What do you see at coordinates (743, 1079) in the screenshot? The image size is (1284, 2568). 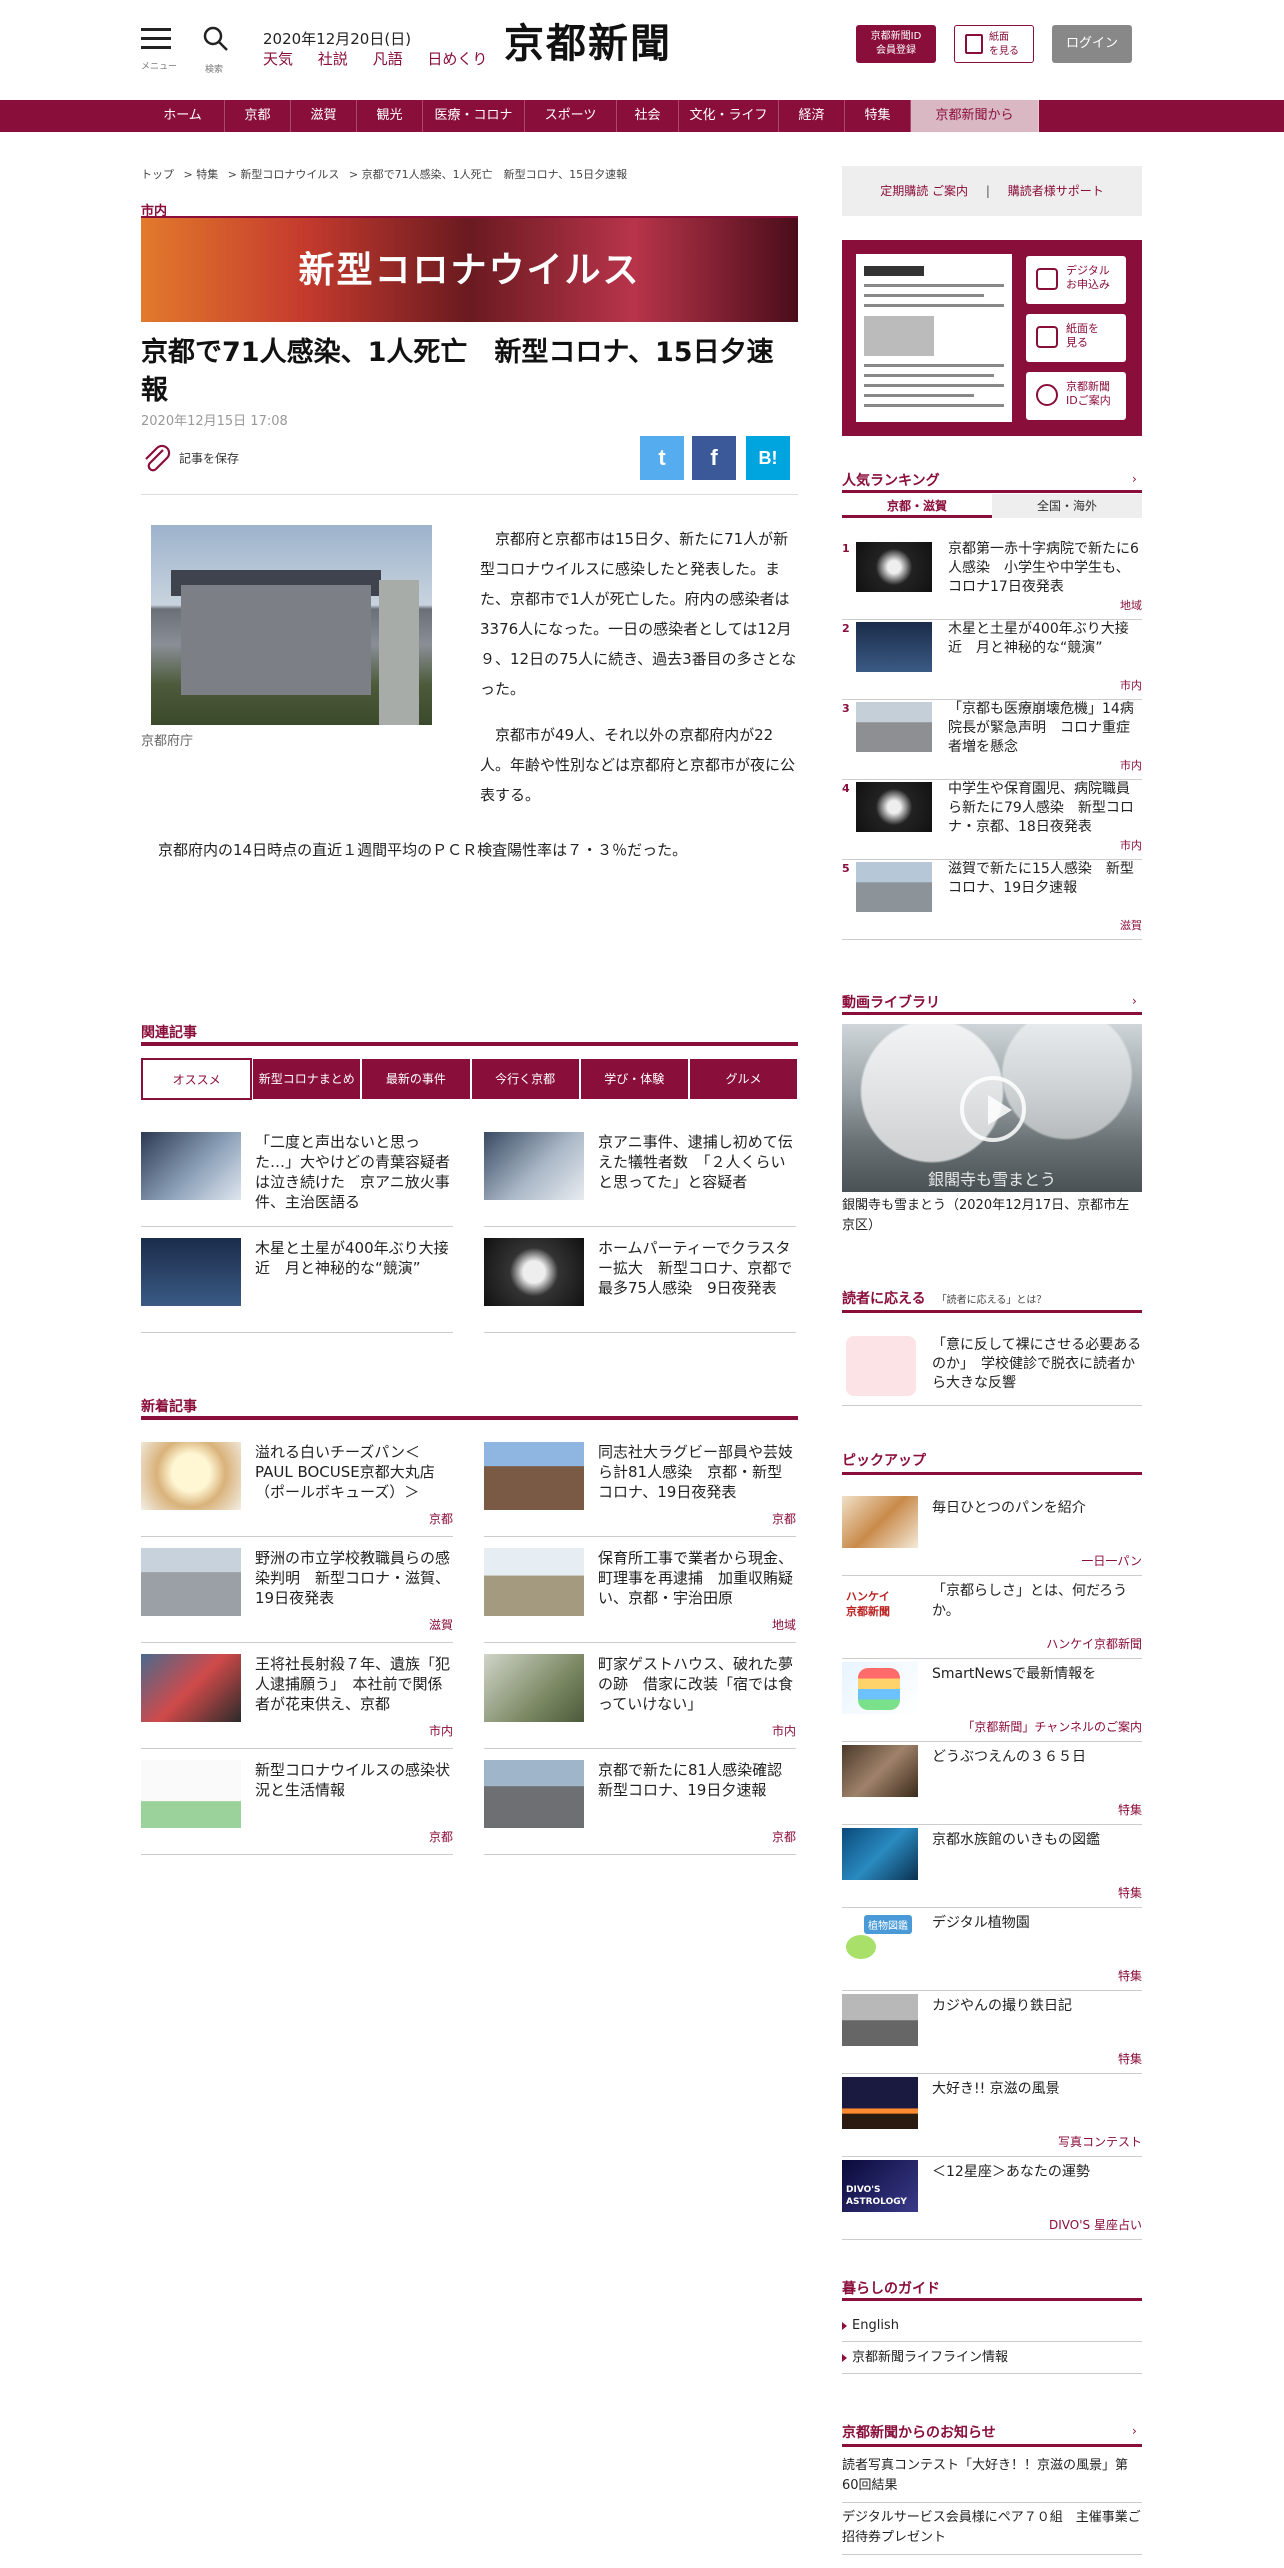 I see `tab-gourmet: グルメ` at bounding box center [743, 1079].